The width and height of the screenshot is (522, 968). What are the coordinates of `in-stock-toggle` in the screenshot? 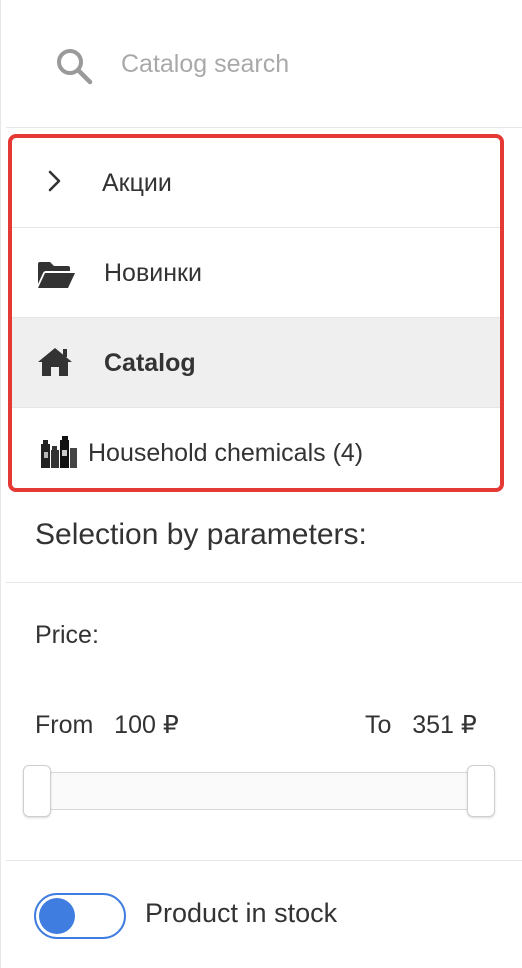 It's located at (80, 916).